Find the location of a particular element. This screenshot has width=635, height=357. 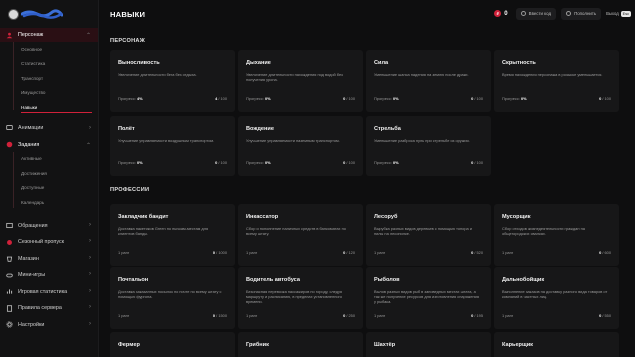

sidebar-section-season-pass: Сезонный пропуск › is located at coordinates (49, 242).